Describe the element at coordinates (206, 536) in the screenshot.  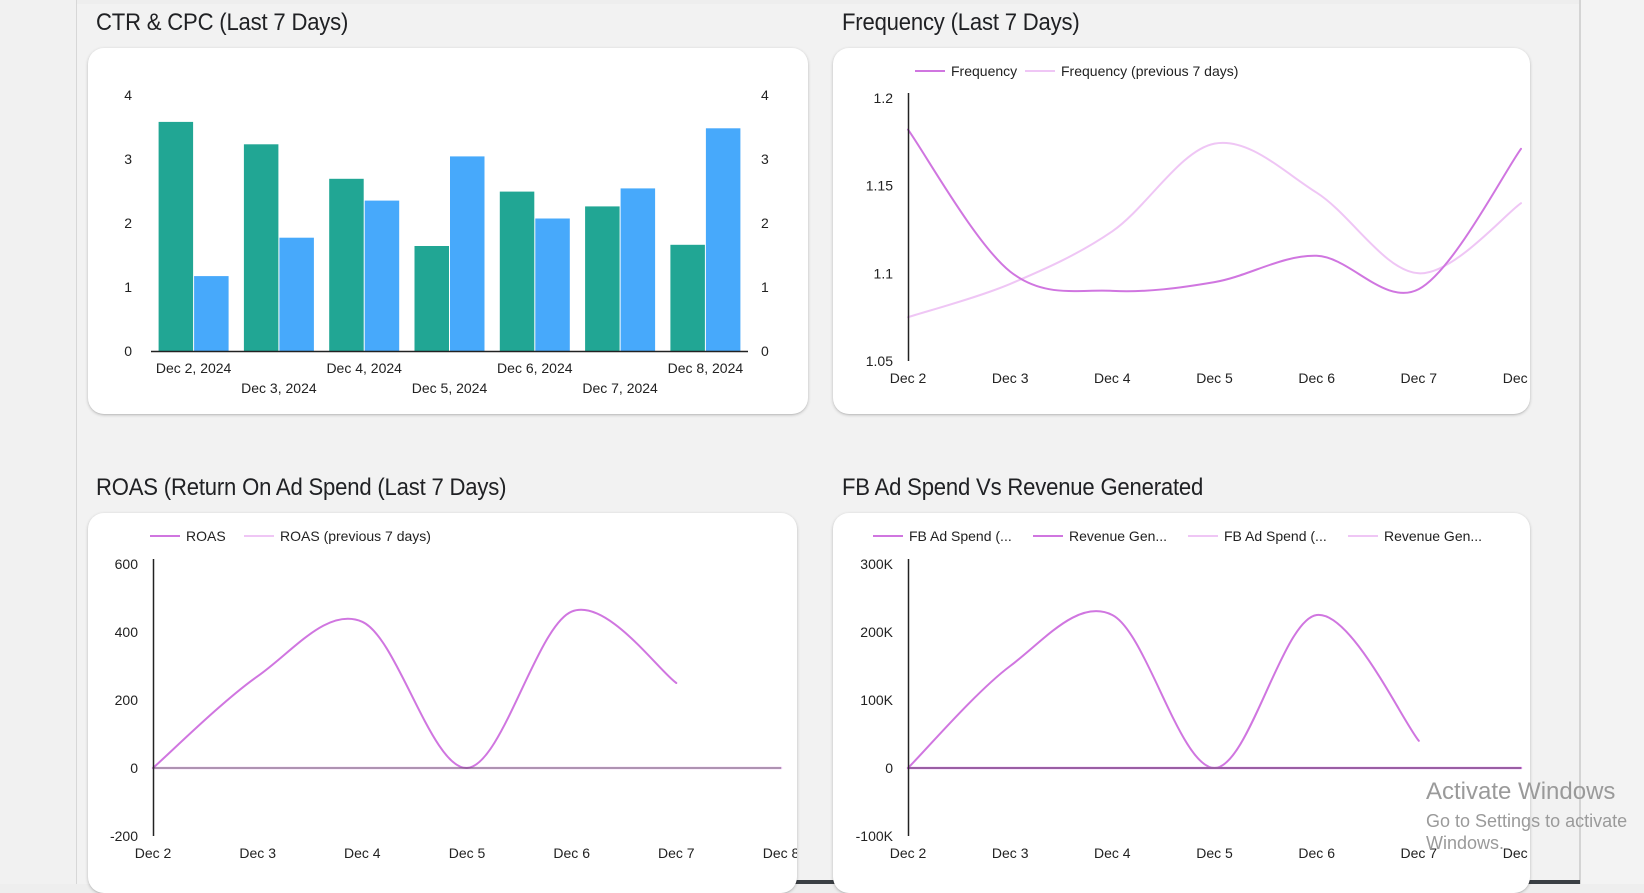
I see `legend-label: ROAS` at that location.